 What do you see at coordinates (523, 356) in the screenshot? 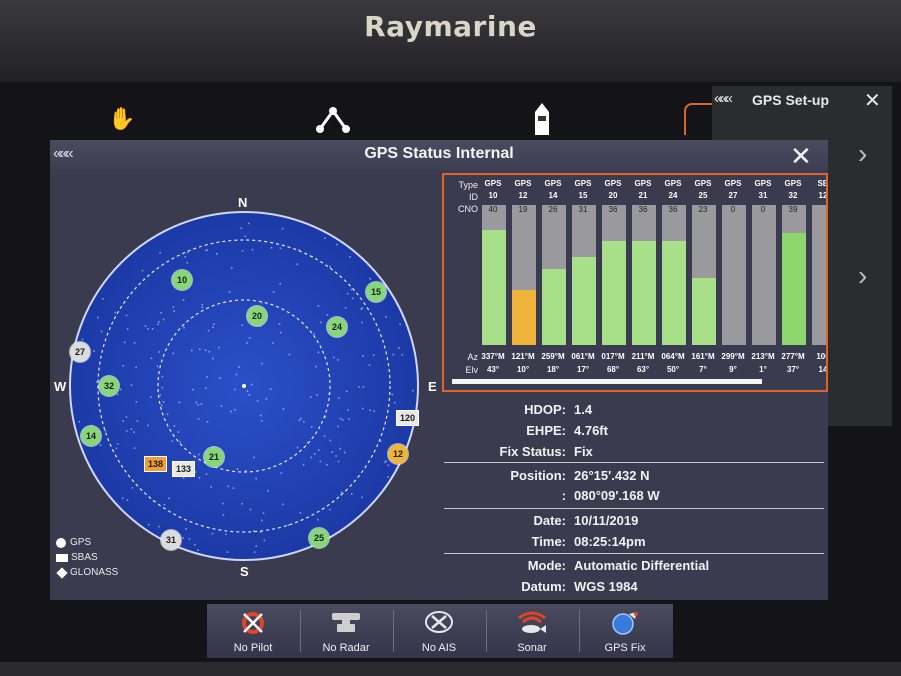
I see `bar-azimuth: 121°M` at bounding box center [523, 356].